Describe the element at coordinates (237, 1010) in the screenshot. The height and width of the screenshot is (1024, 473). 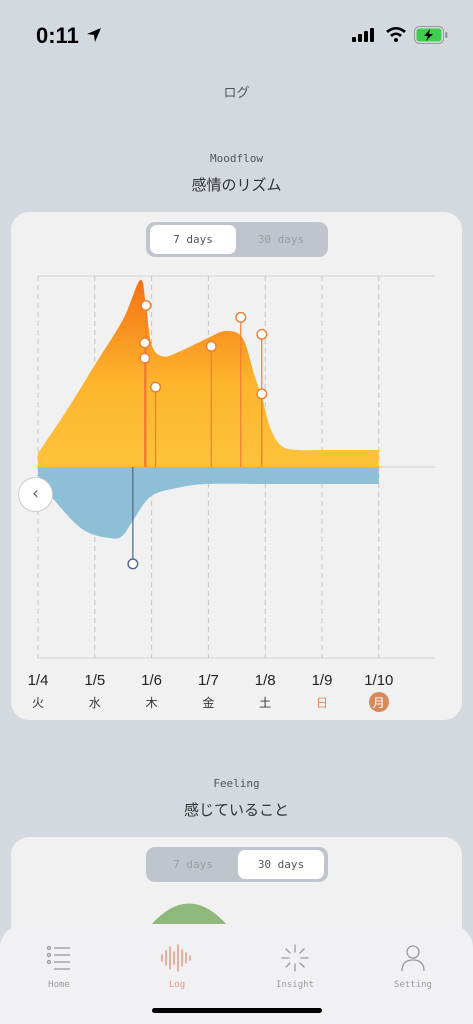
I see `home-indicator` at that location.